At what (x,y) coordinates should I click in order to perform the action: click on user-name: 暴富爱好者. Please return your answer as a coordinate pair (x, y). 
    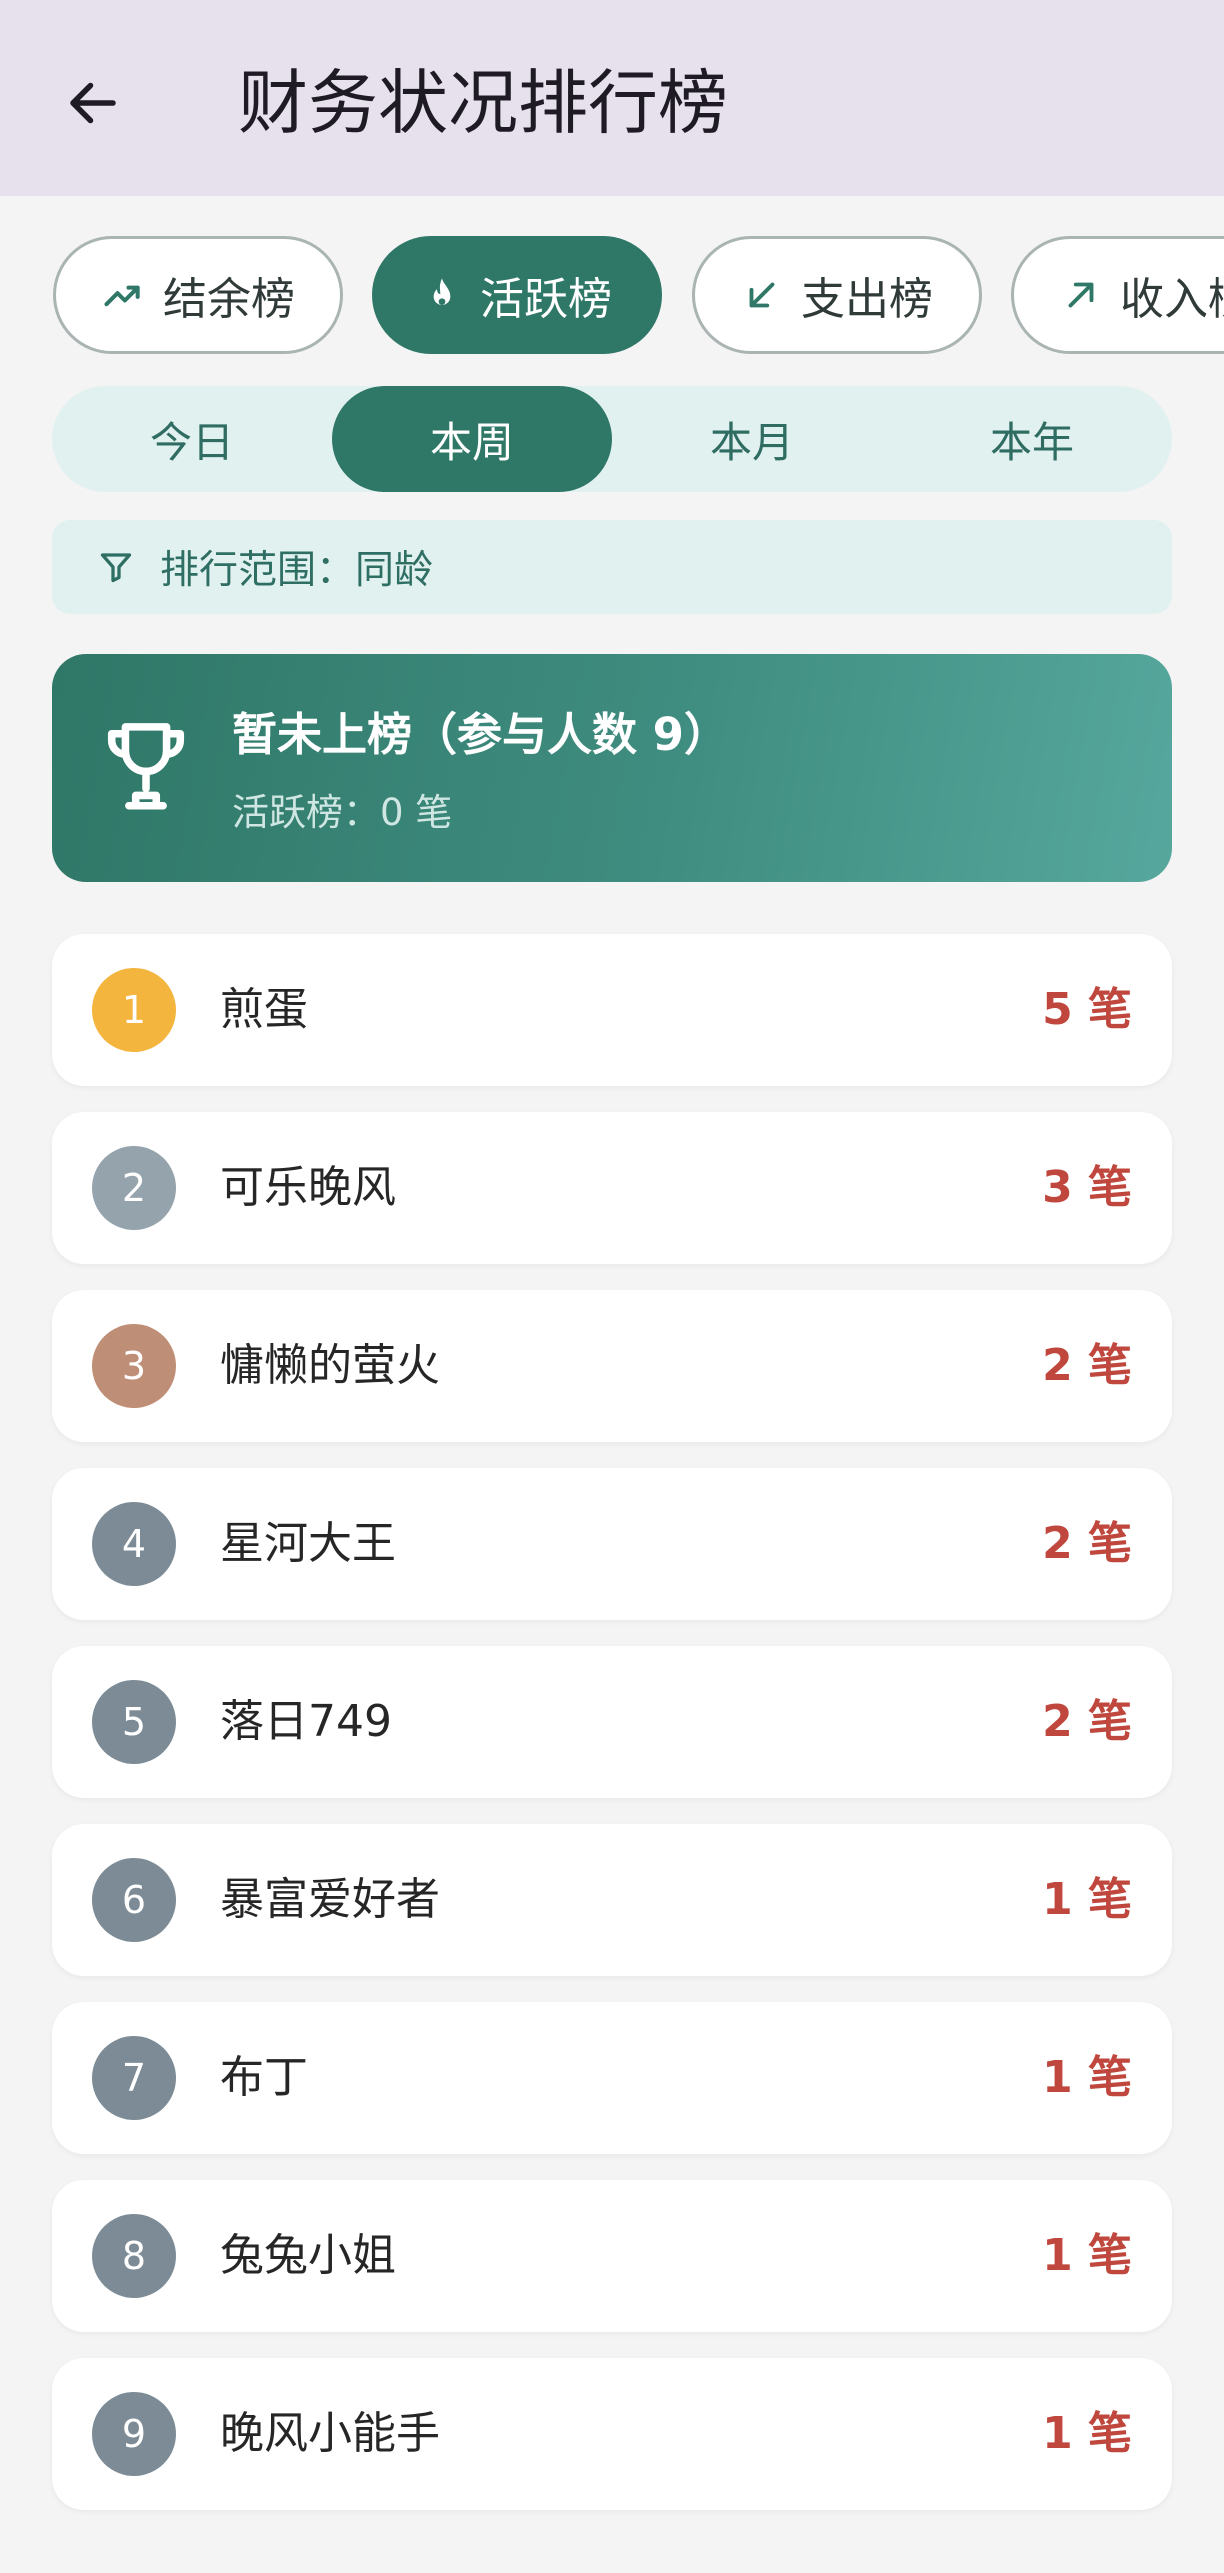
    Looking at the image, I should click on (330, 1899).